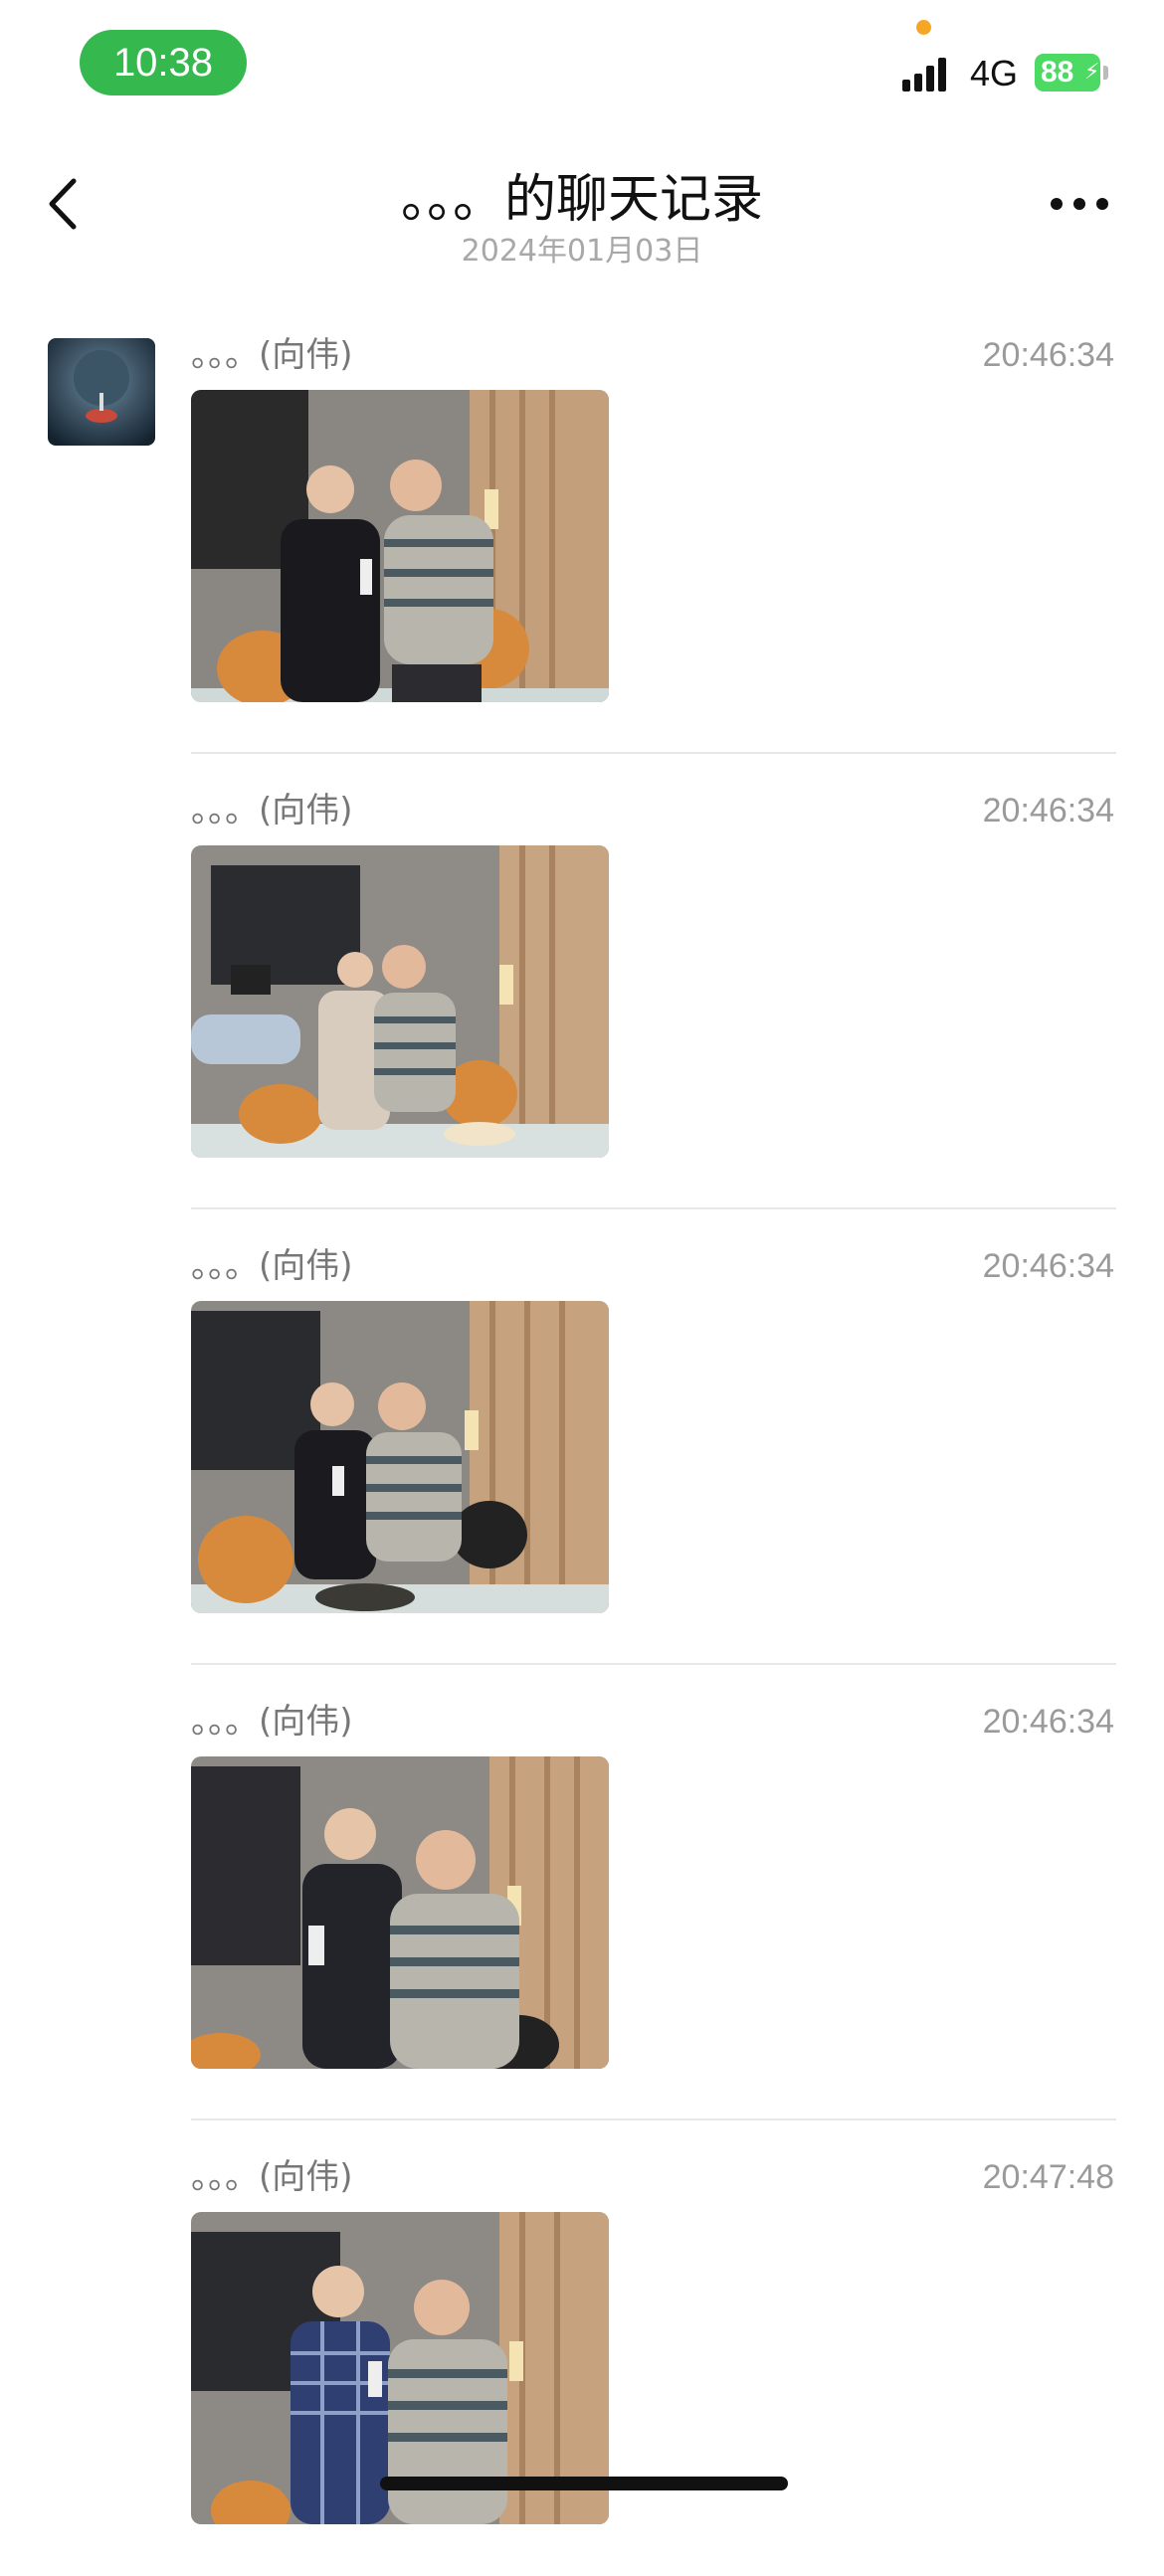  Describe the element at coordinates (584, 2483) in the screenshot. I see `home-indicator` at that location.